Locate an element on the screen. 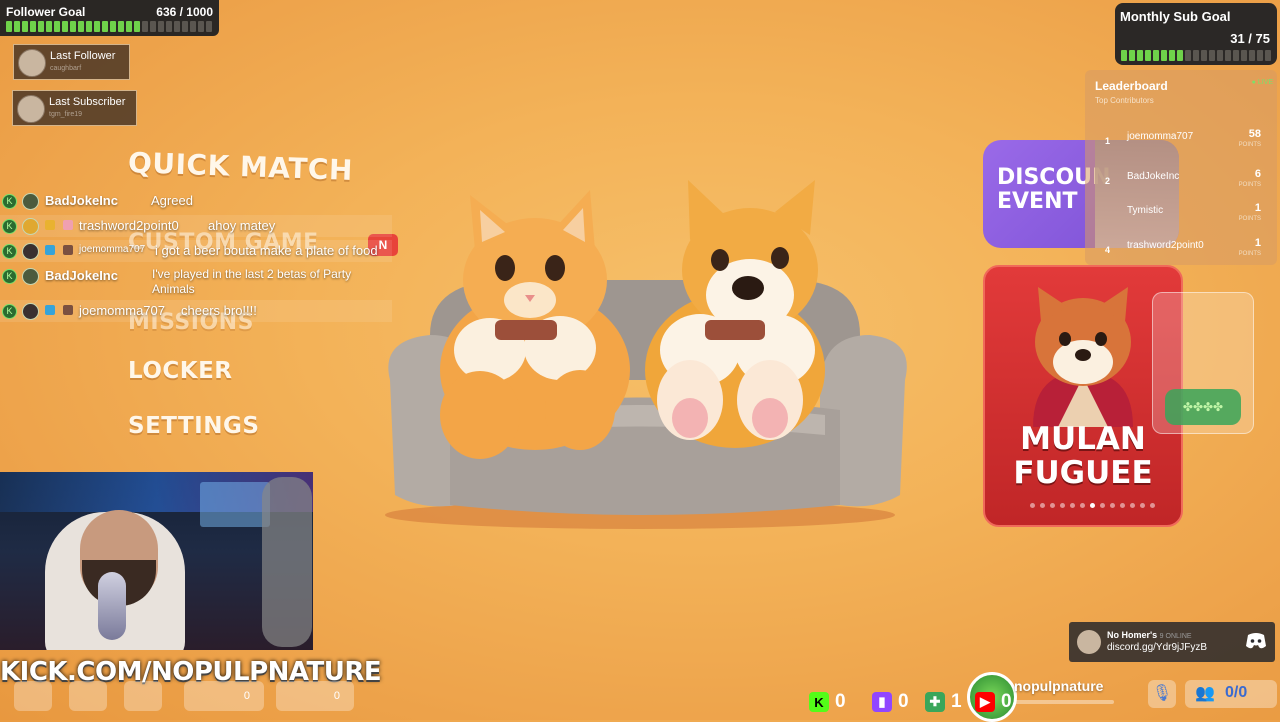 This screenshot has height=722, width=1280. carousel-dots is located at coordinates (1092, 505).